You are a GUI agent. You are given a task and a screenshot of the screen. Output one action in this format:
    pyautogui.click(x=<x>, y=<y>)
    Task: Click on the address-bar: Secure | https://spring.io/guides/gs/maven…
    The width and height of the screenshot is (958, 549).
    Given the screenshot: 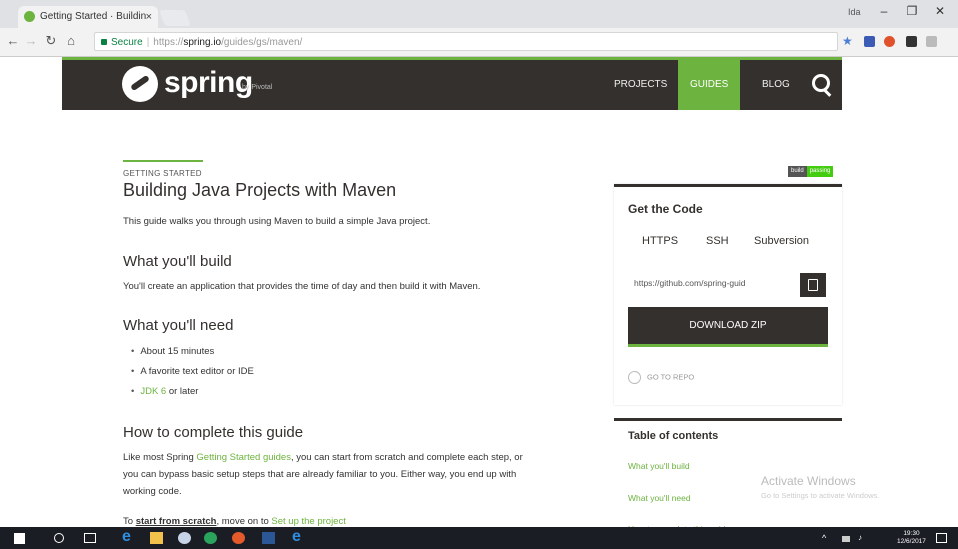 What is the action you would take?
    pyautogui.click(x=466, y=41)
    